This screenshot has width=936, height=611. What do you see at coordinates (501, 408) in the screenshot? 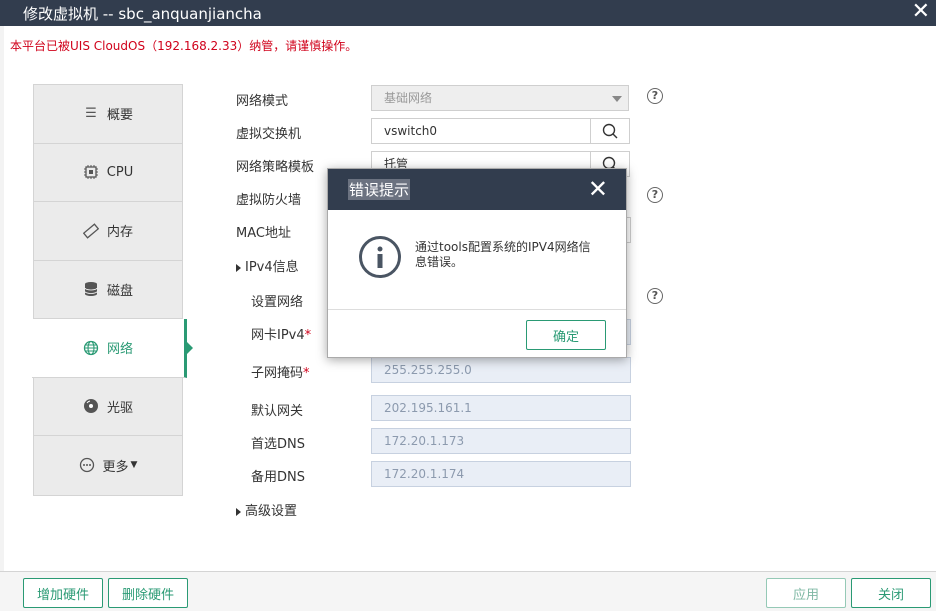
I see `gateway-input: 202.195.161.1` at bounding box center [501, 408].